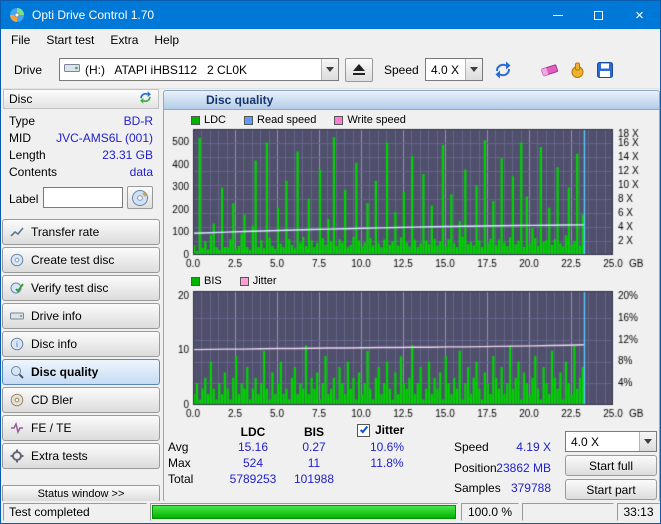 The height and width of the screenshot is (524, 661). Describe the element at coordinates (82, 155) in the screenshot. I see `info-row-length: Length 23.31 GB` at that location.